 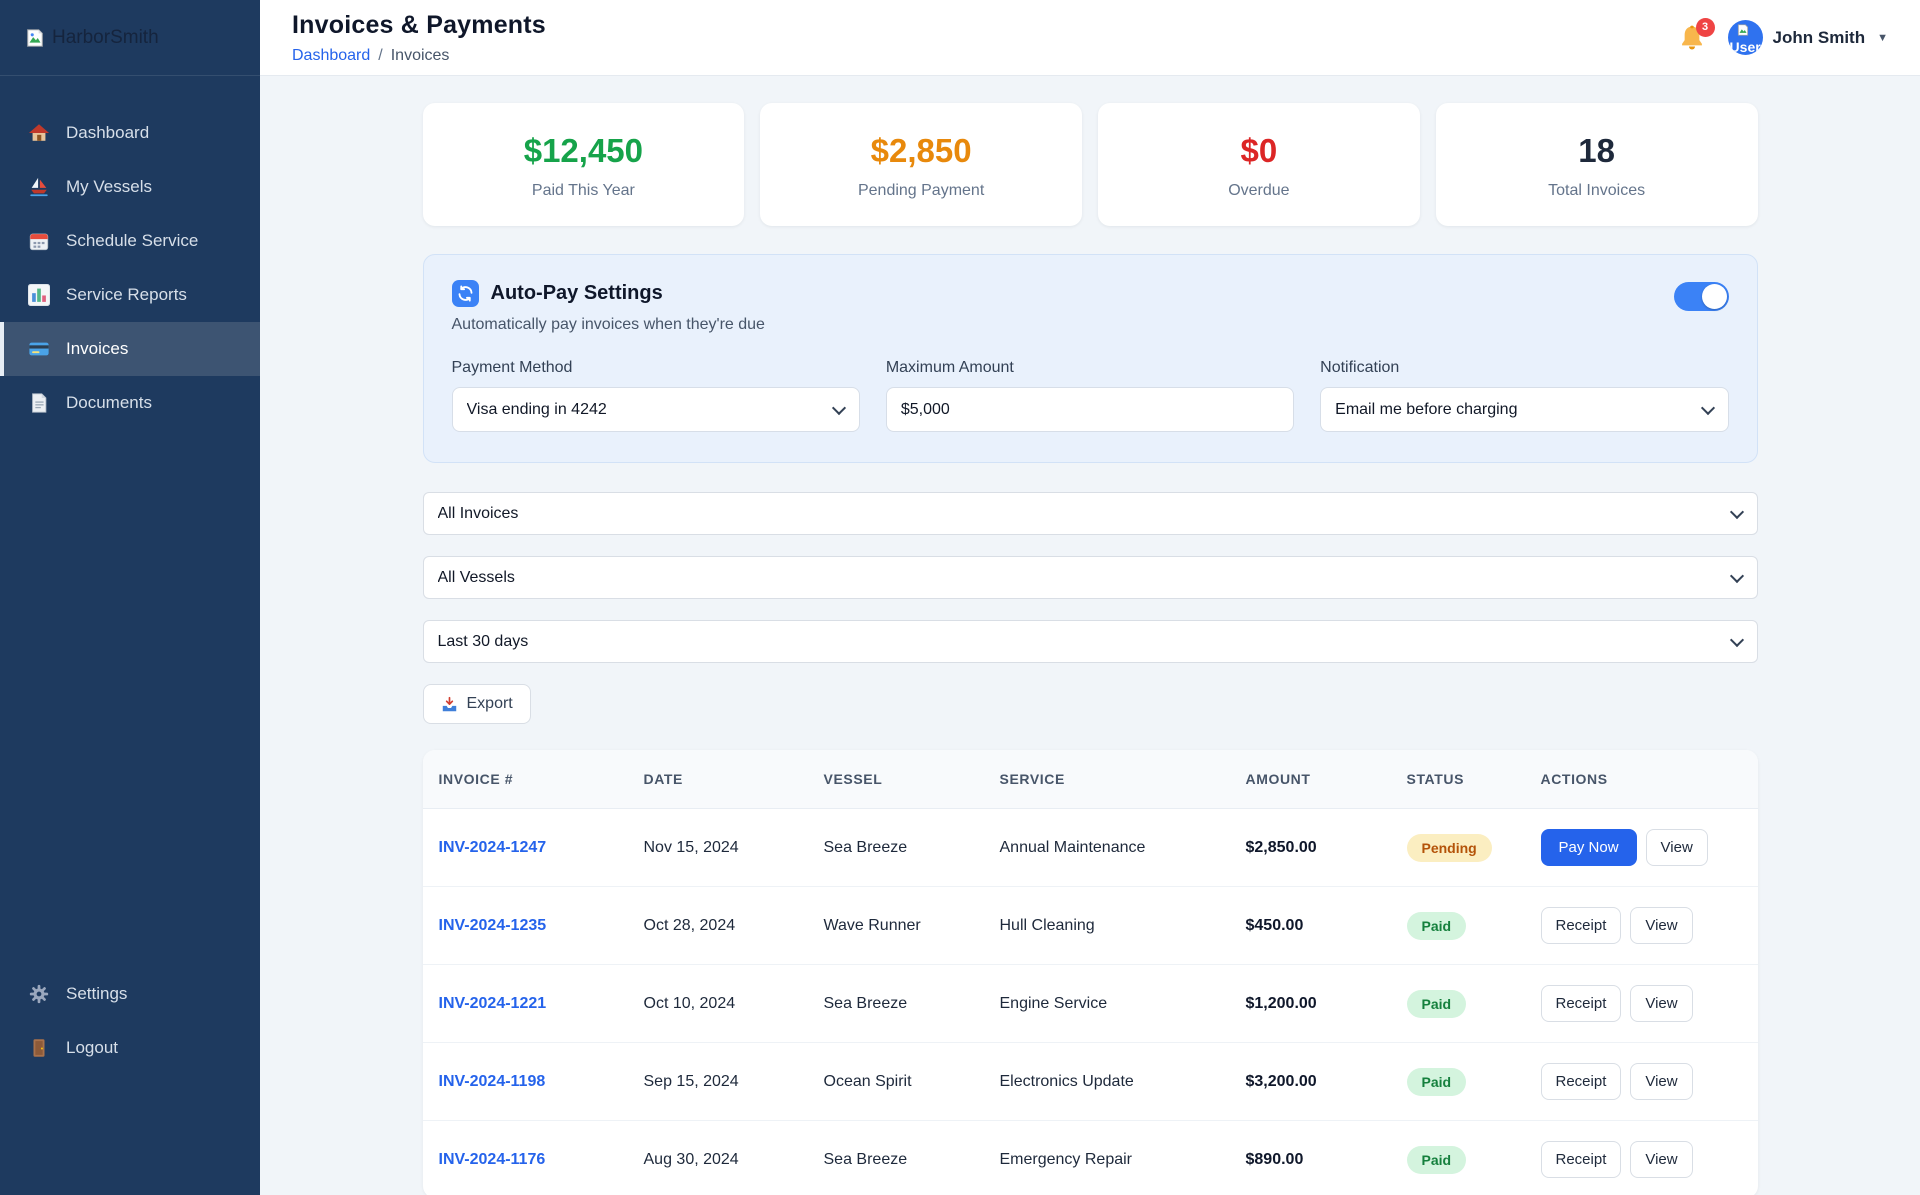 What do you see at coordinates (1588, 847) in the screenshot?
I see `pay-now-button: Pay Now` at bounding box center [1588, 847].